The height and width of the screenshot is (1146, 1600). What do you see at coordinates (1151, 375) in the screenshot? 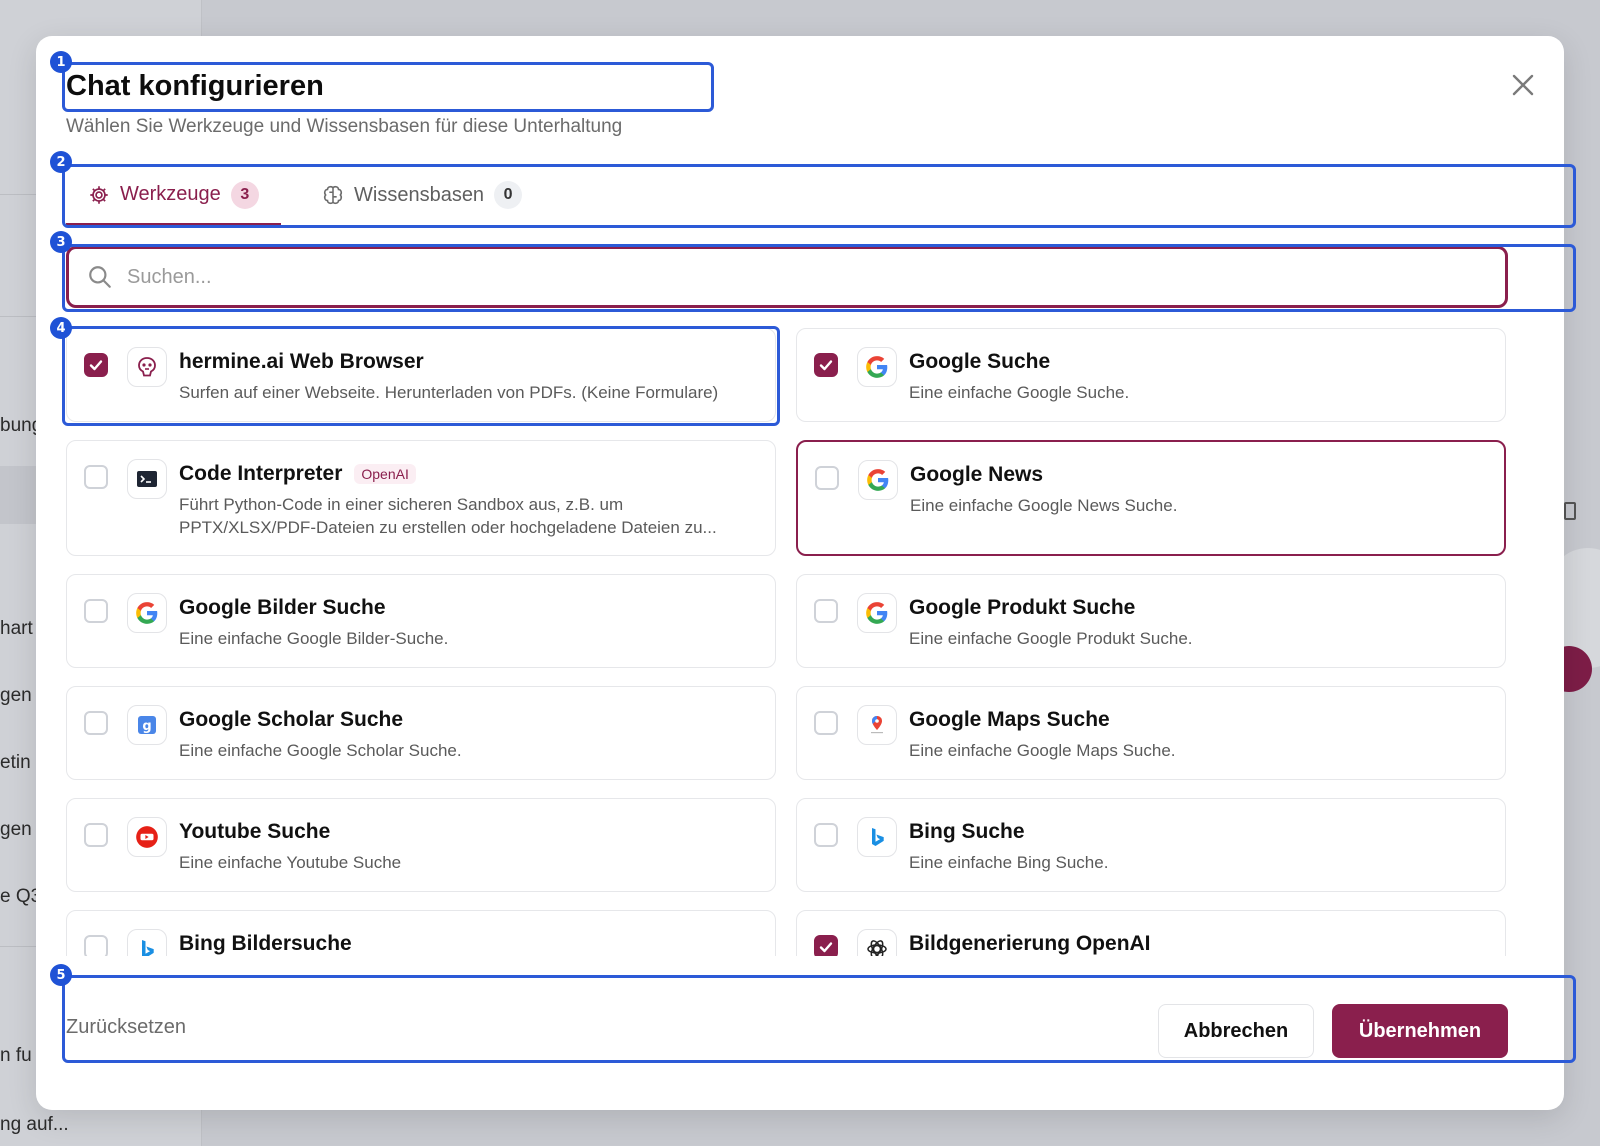
I see `tool-card-google-suche: Google Suche Eine einfache Google Suche.` at bounding box center [1151, 375].